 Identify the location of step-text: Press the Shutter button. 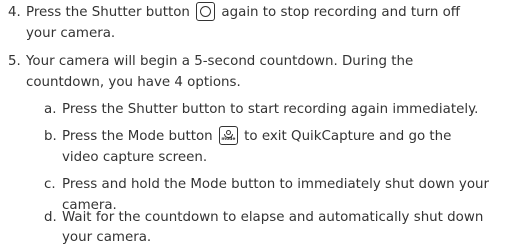
(108, 12).